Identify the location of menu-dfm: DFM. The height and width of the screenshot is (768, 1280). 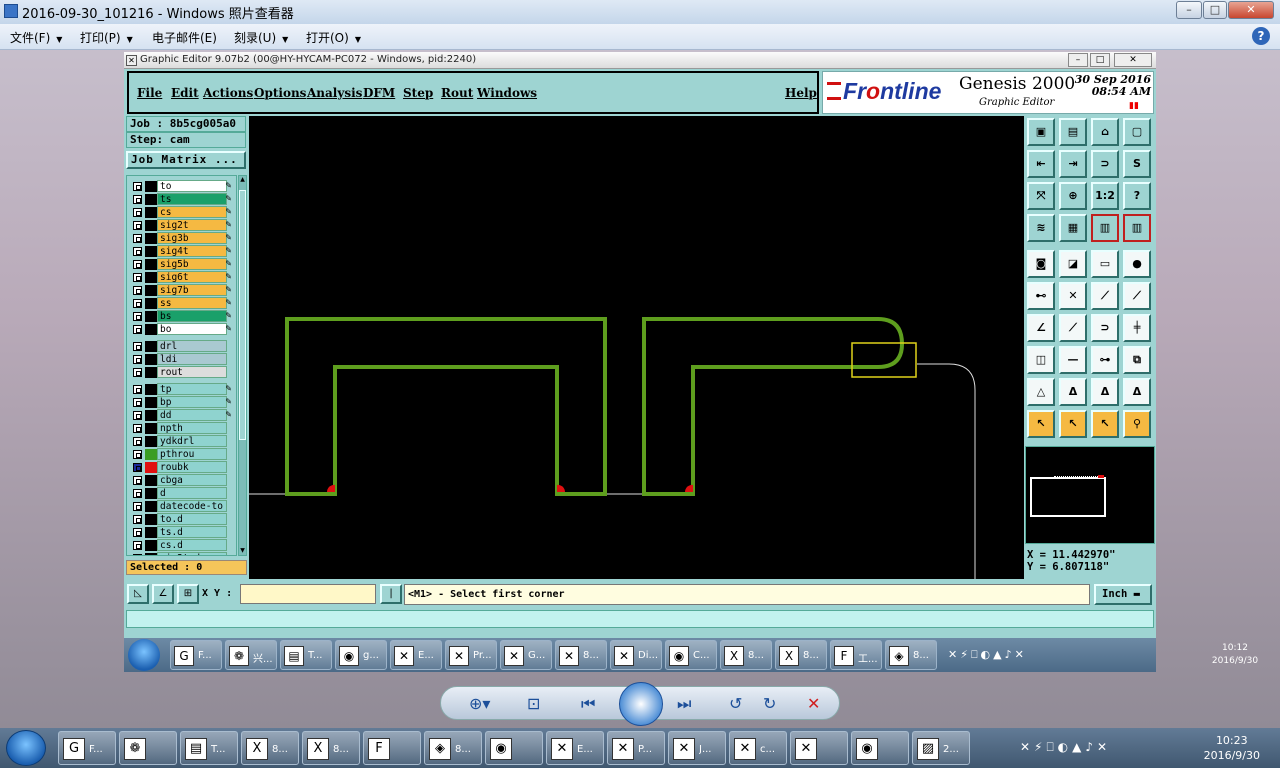
(379, 93).